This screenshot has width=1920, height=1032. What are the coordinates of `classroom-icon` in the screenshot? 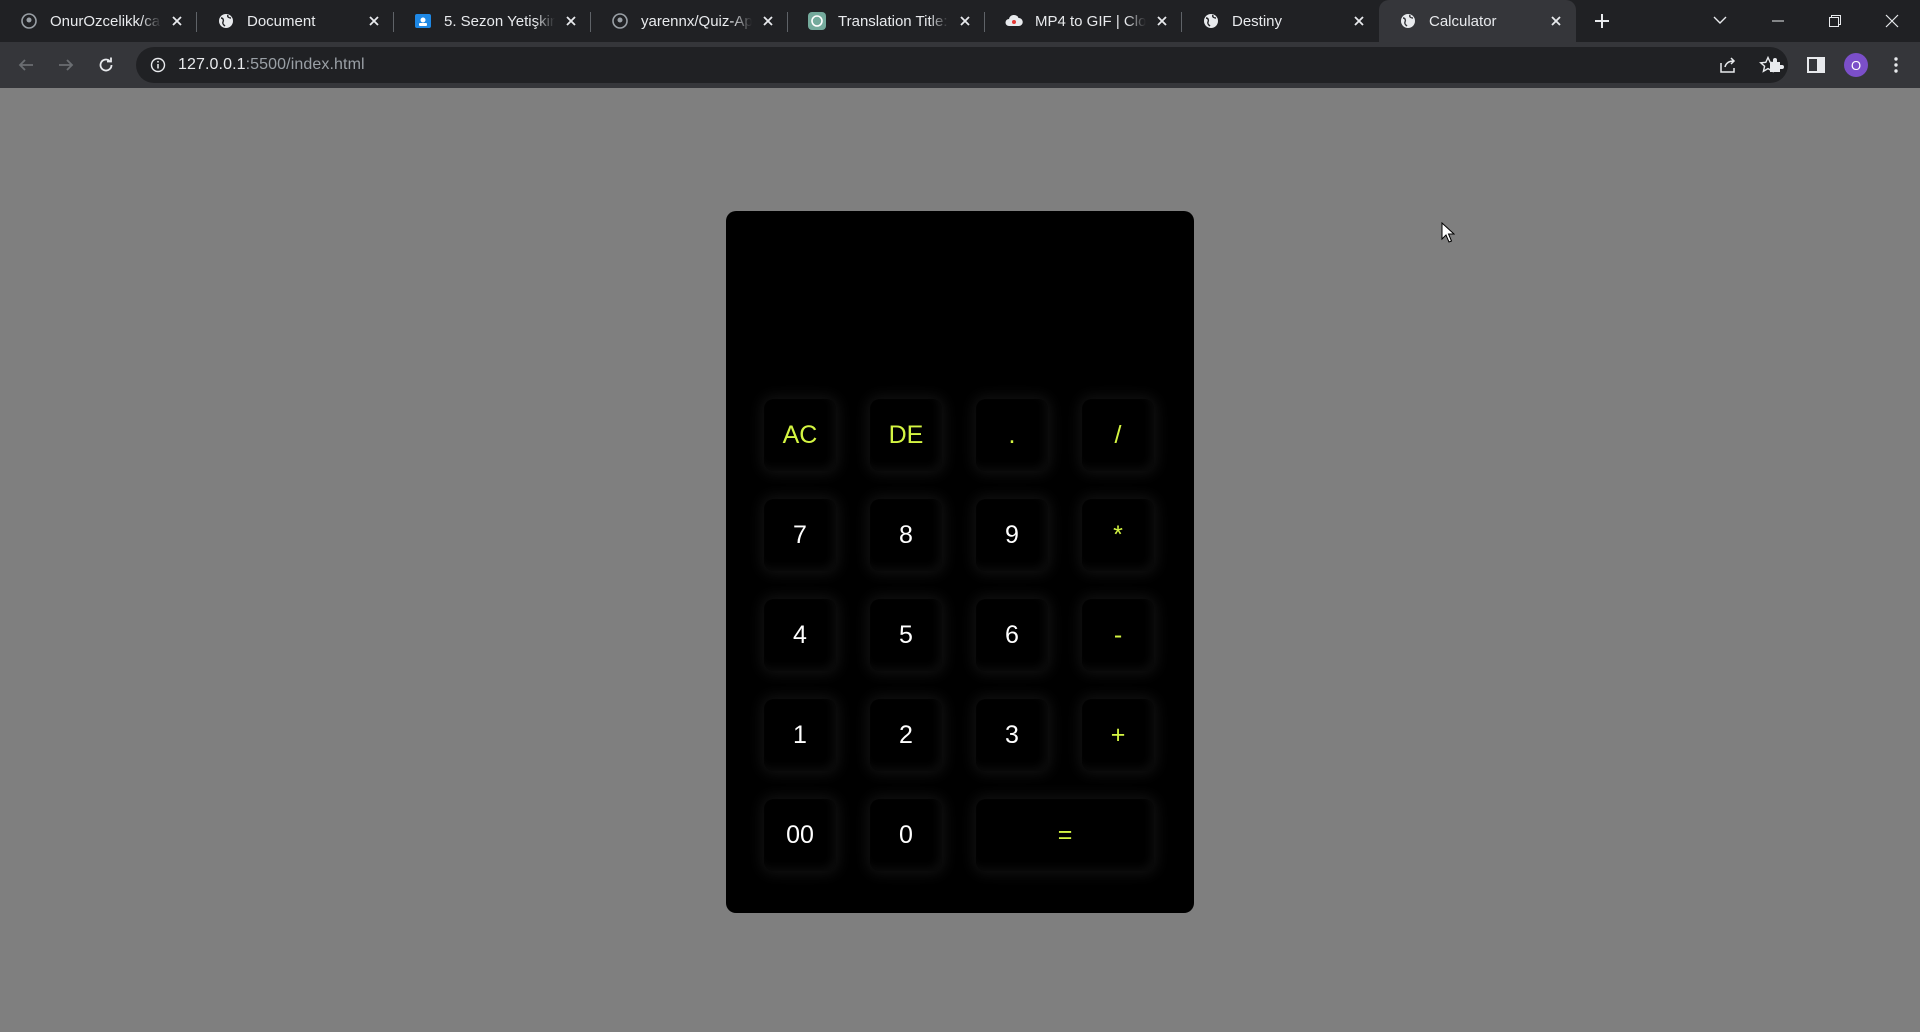 It's located at (423, 21).